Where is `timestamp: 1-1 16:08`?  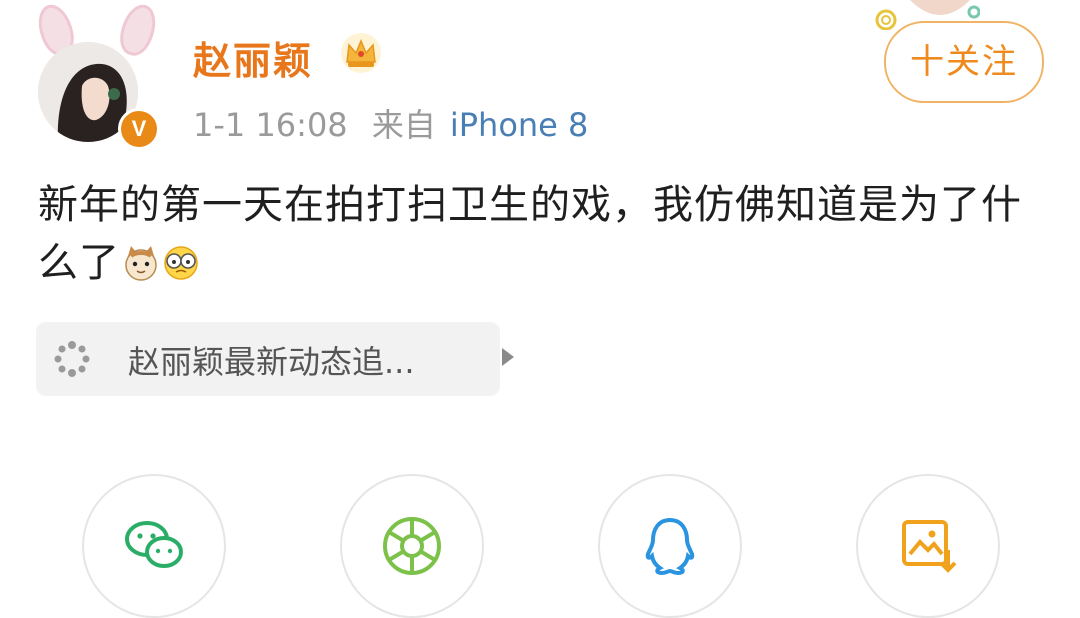 timestamp: 1-1 16:08 is located at coordinates (270, 125).